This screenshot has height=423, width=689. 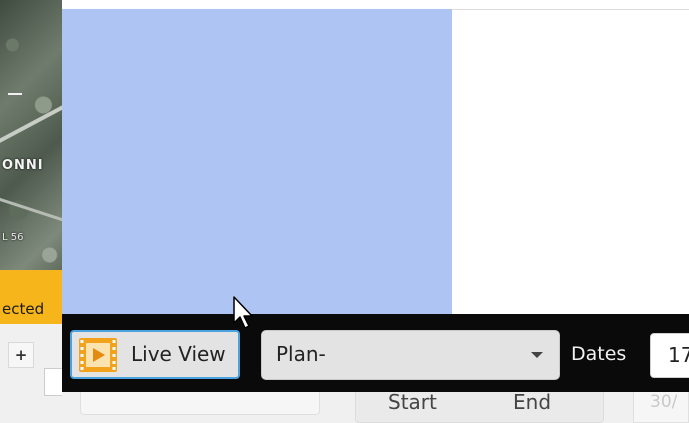 I want to click on live-view-label: Live View, so click(x=178, y=354).